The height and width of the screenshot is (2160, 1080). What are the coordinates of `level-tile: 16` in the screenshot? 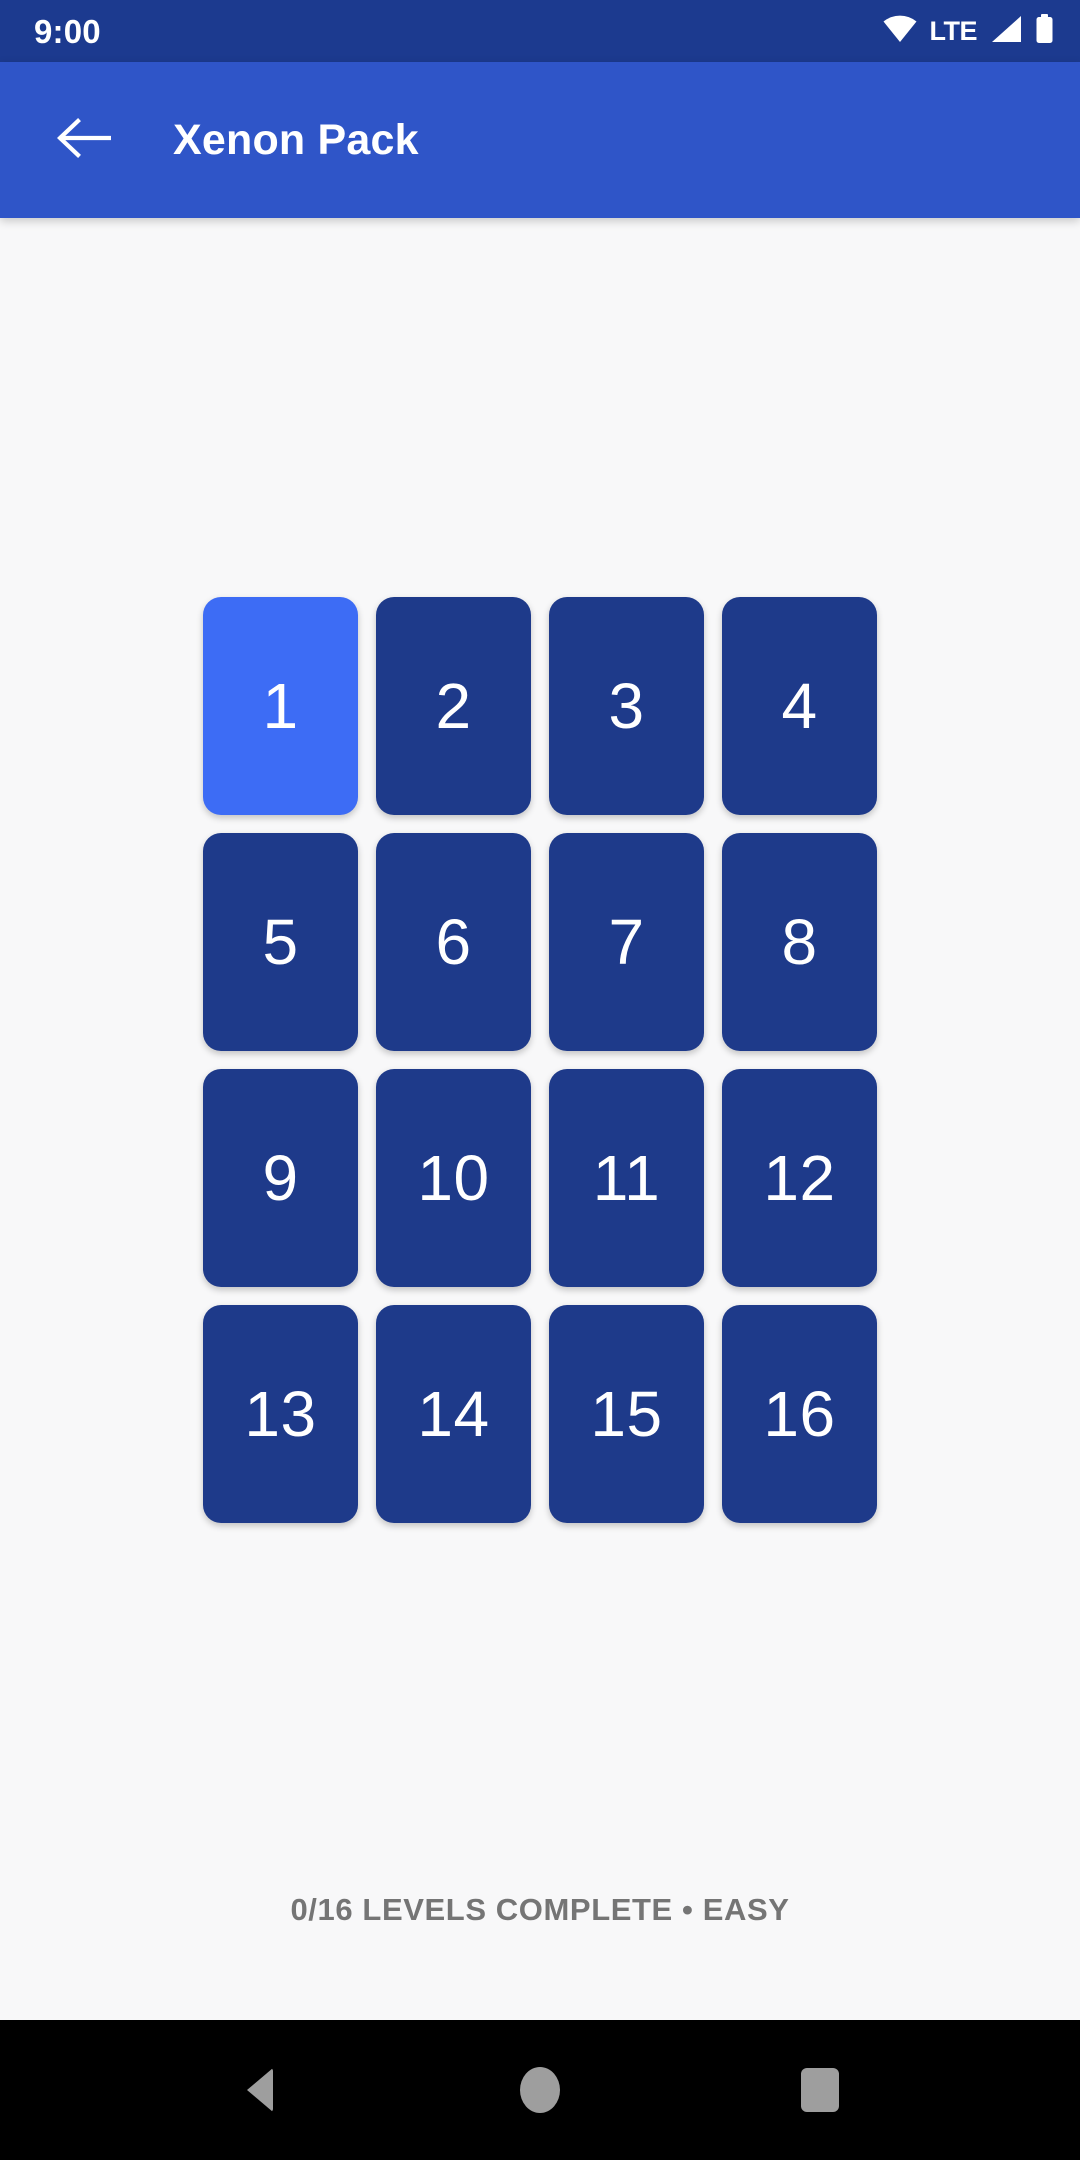 It's located at (799, 1414).